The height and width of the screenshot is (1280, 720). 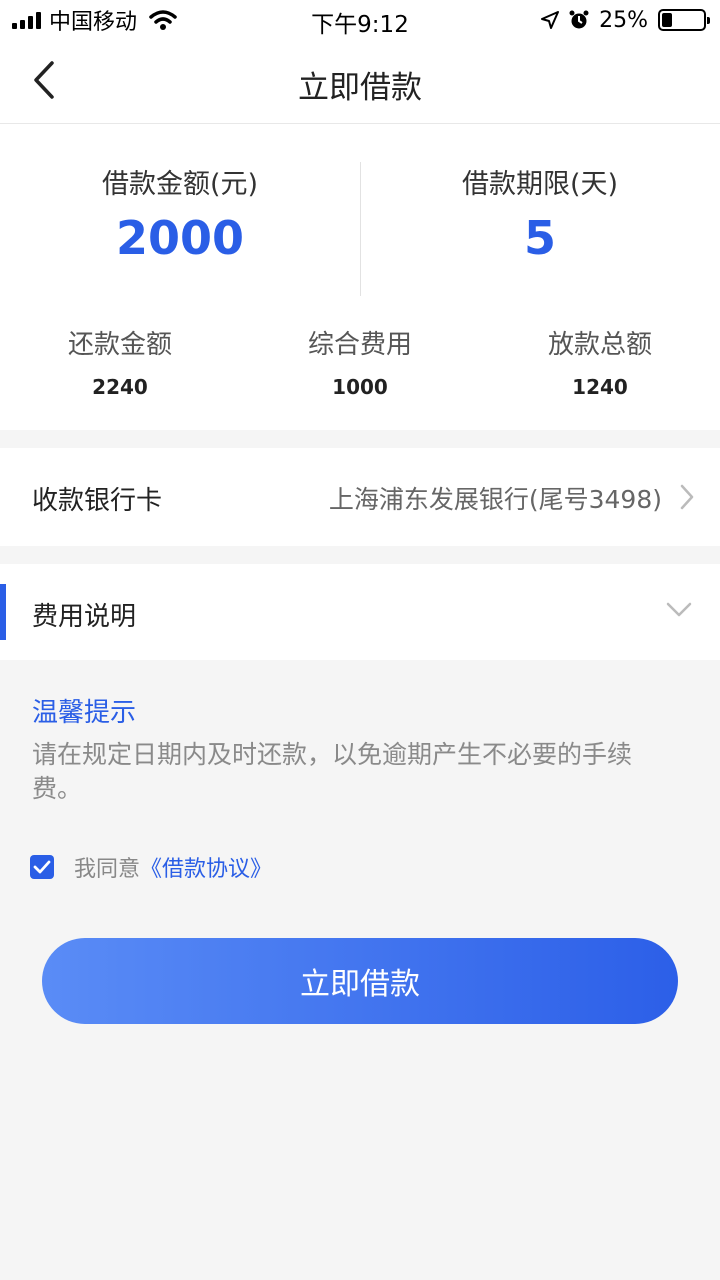 What do you see at coordinates (180, 184) in the screenshot?
I see `loan-amount-label: 借款金额(元)` at bounding box center [180, 184].